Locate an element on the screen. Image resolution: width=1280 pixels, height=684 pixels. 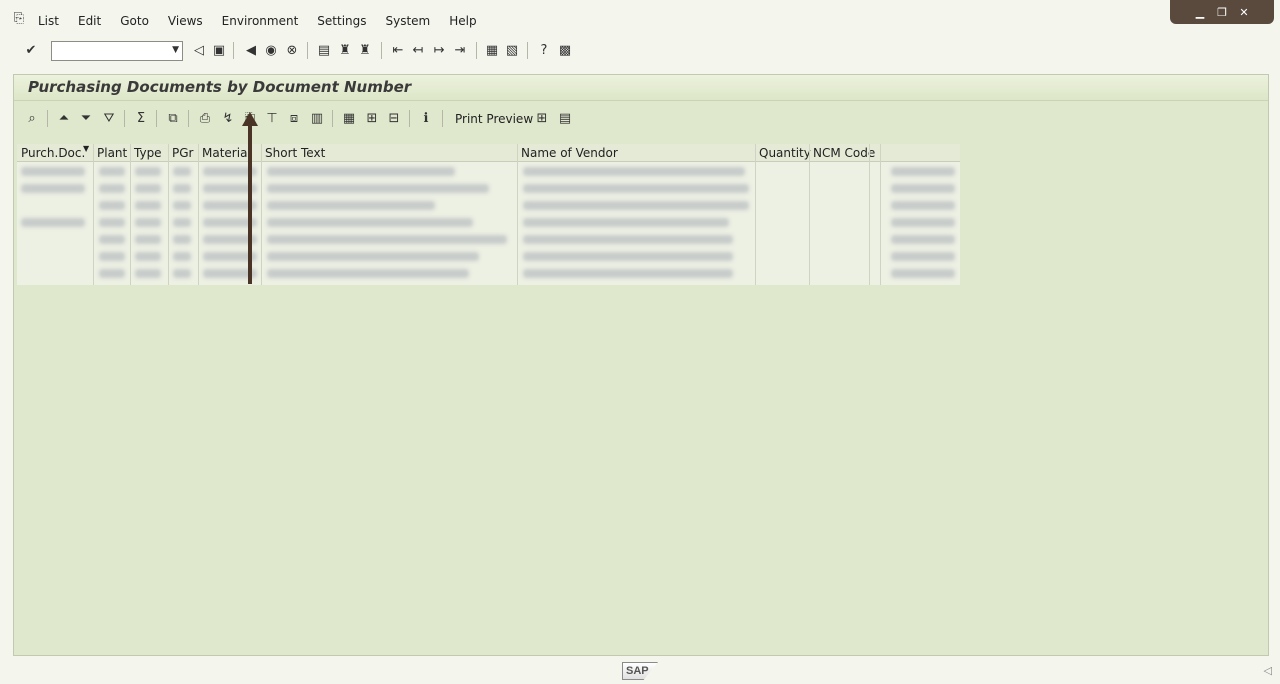
information-icon: ℹ is located at coordinates (426, 118).